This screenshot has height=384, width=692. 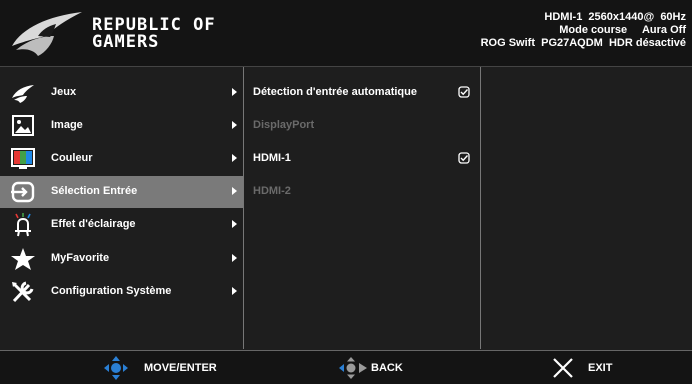 What do you see at coordinates (23, 158) in the screenshot?
I see `color-monitor-icon` at bounding box center [23, 158].